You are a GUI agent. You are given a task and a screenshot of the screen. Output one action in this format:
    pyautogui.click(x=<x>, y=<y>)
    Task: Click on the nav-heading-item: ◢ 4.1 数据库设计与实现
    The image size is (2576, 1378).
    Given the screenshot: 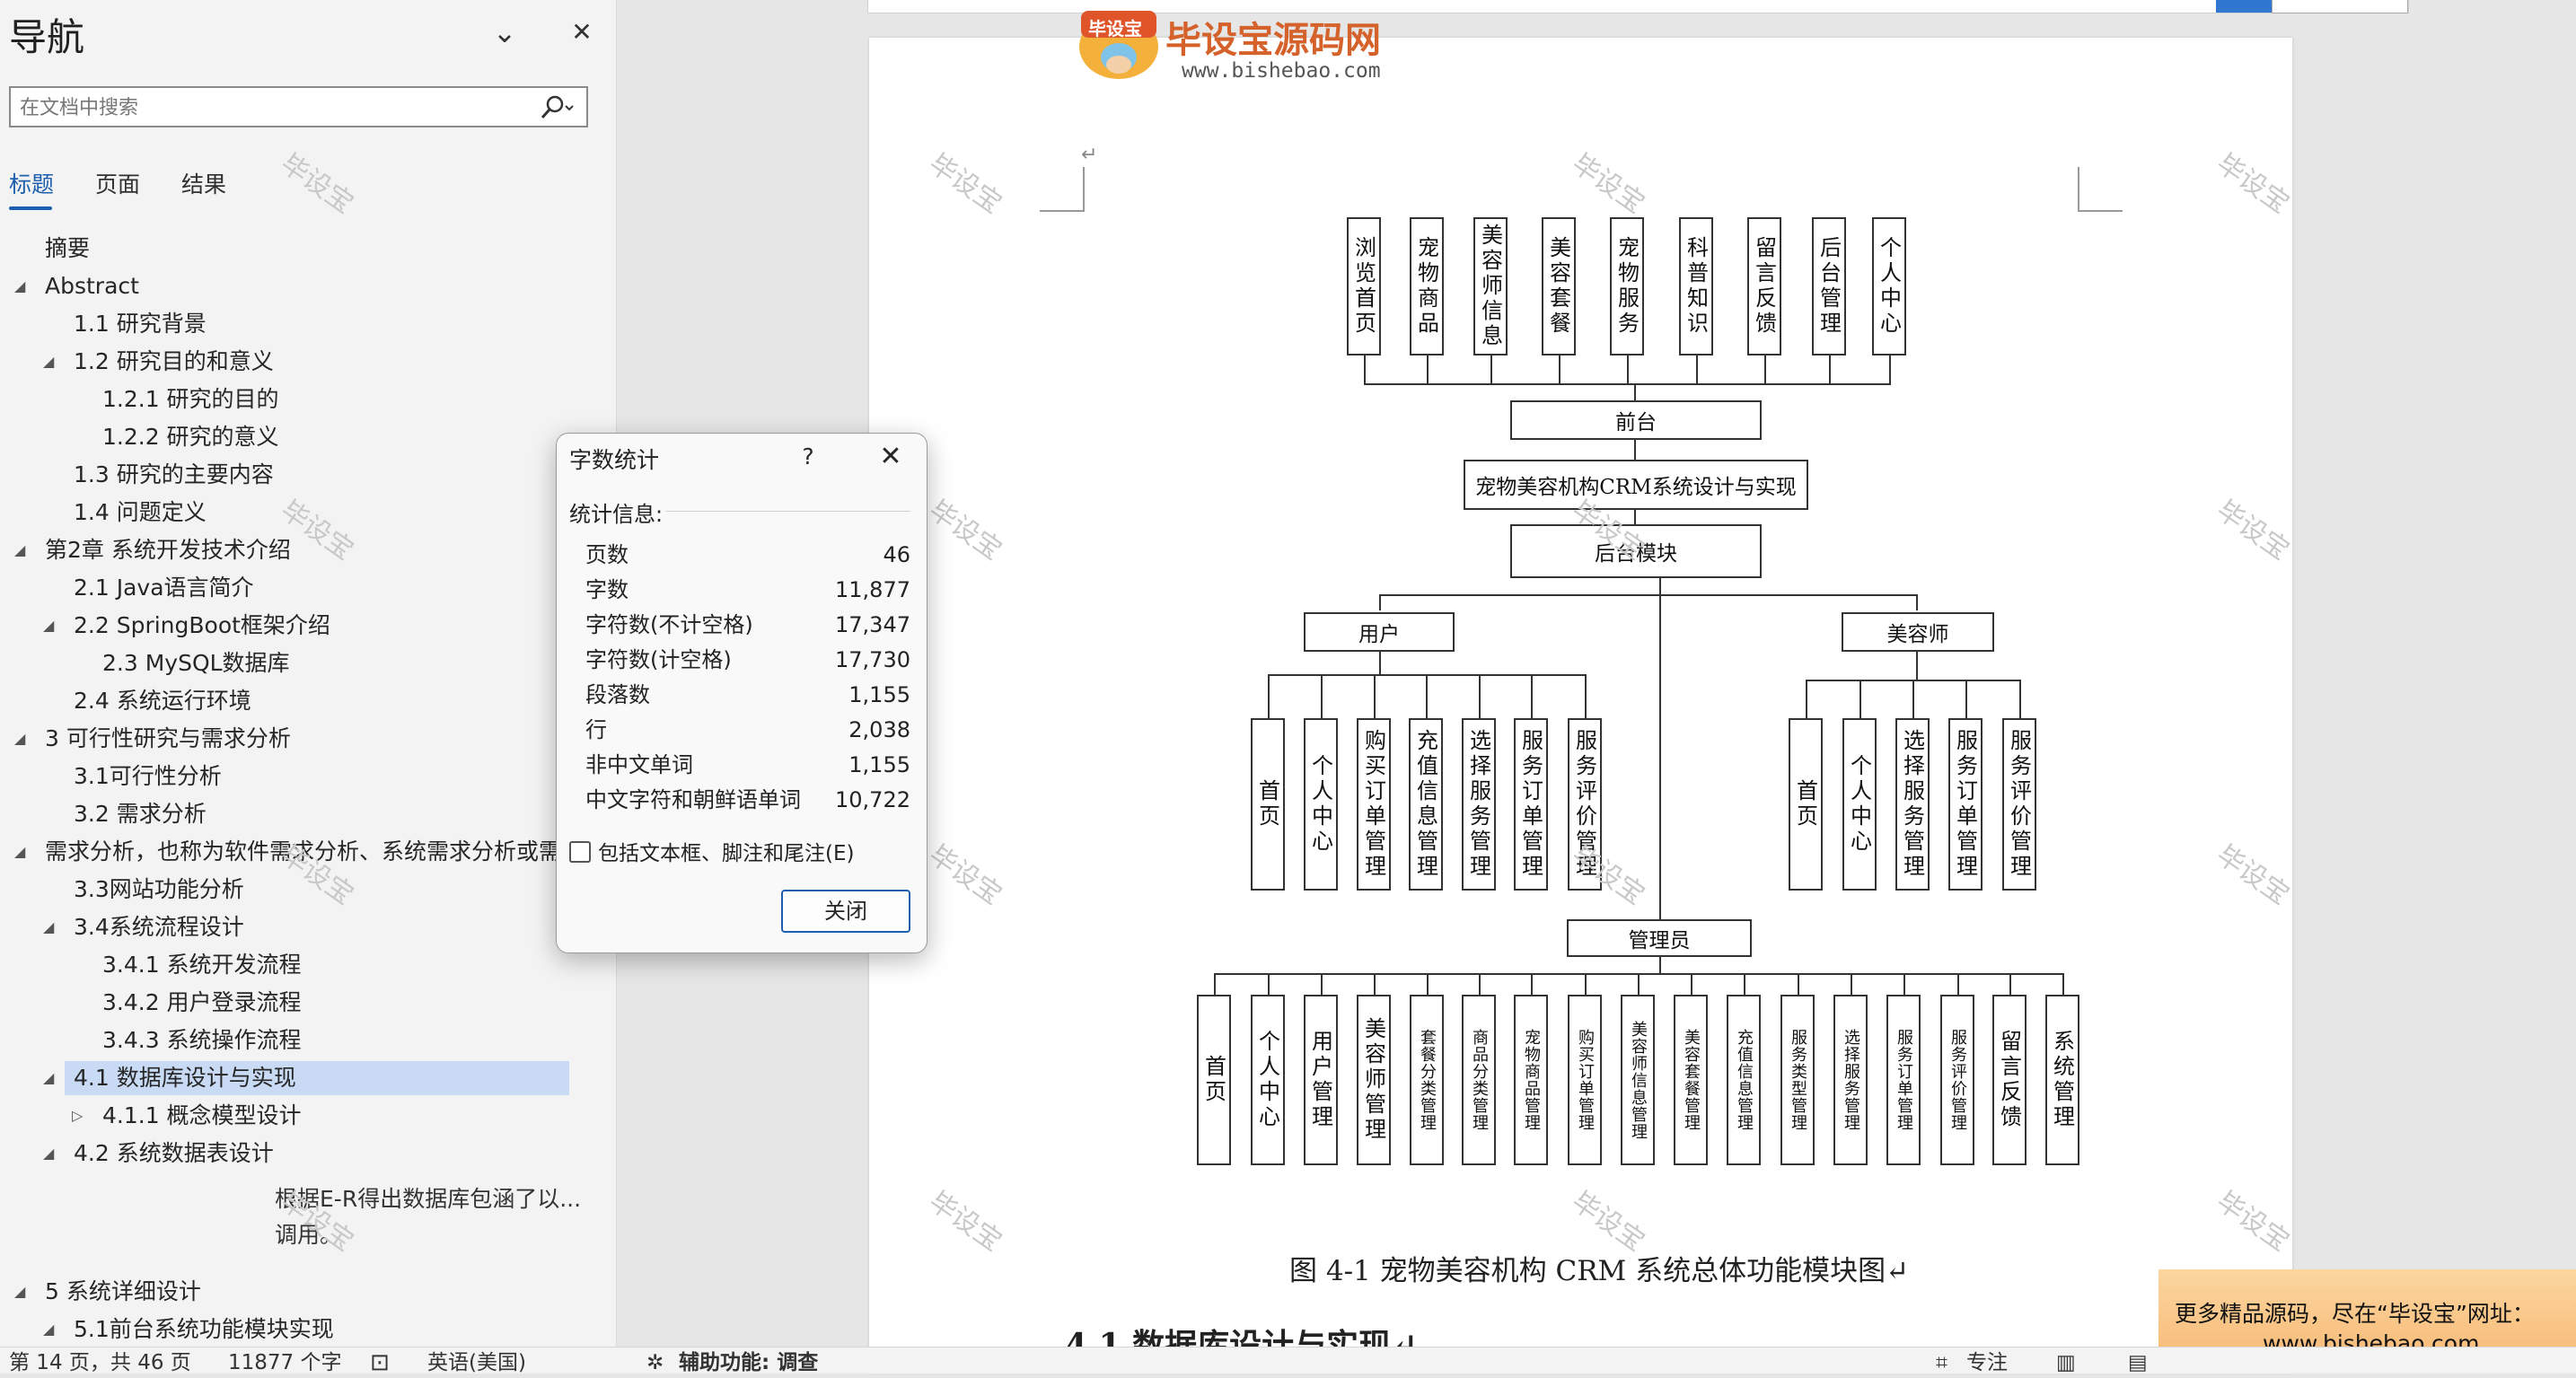 What is the action you would take?
    pyautogui.click(x=306, y=1078)
    